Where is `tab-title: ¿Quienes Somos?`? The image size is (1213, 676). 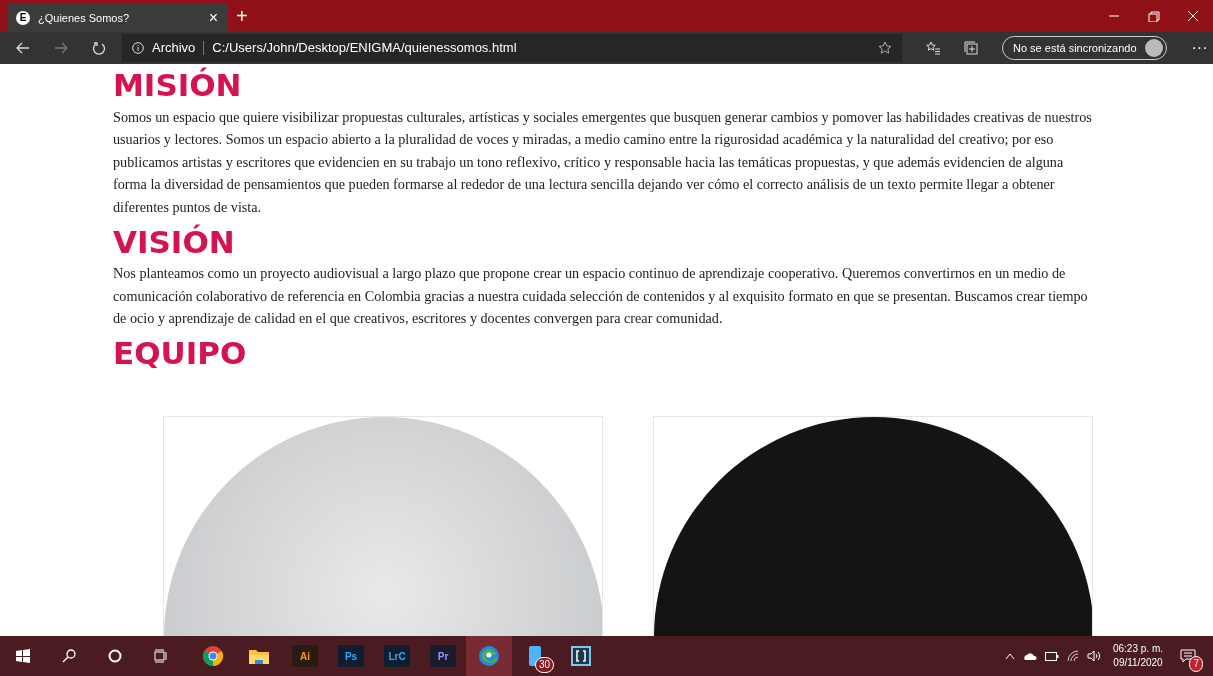 tab-title: ¿Quienes Somos? is located at coordinates (84, 18).